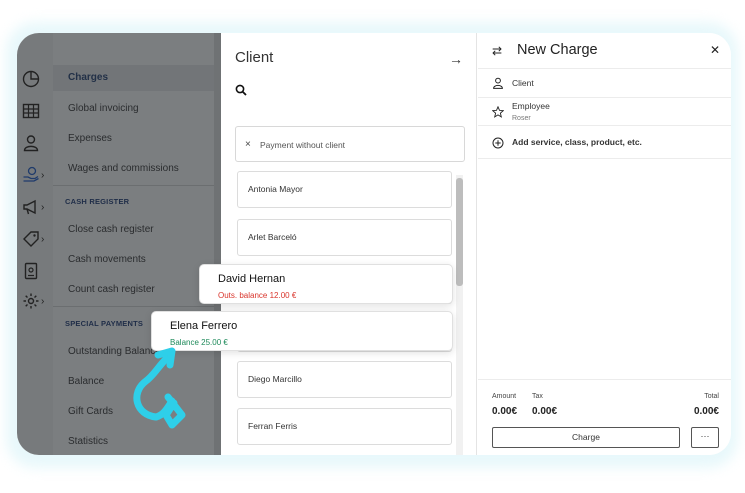 The width and height of the screenshot is (745, 493). Describe the element at coordinates (505, 411) in the screenshot. I see `amount-value: 0.00€` at that location.